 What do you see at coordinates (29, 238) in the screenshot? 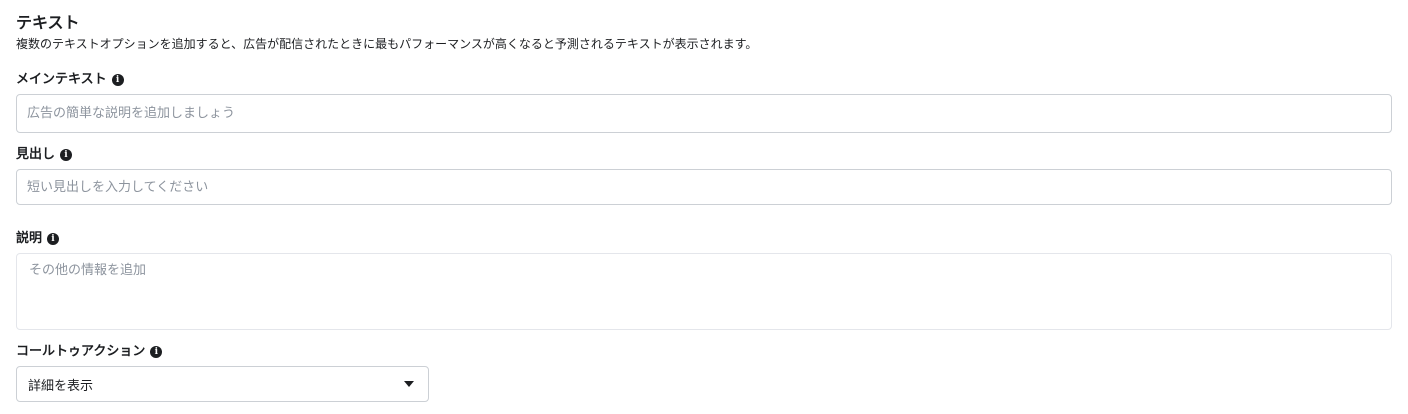
I see `description-label-text: 説明` at bounding box center [29, 238].